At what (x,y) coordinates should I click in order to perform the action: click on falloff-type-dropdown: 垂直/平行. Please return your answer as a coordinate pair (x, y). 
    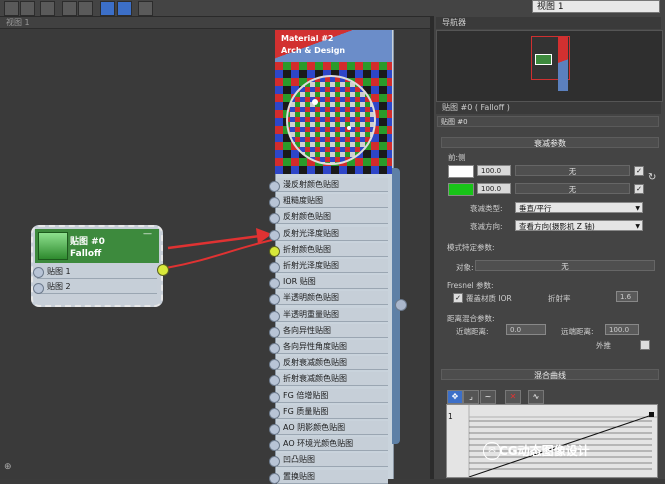
    Looking at the image, I should click on (579, 208).